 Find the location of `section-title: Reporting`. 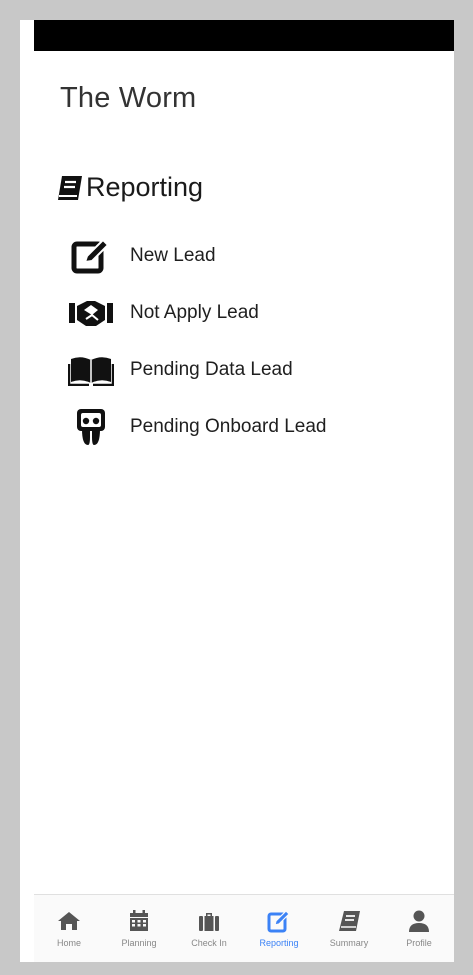

section-title: Reporting is located at coordinates (145, 187).